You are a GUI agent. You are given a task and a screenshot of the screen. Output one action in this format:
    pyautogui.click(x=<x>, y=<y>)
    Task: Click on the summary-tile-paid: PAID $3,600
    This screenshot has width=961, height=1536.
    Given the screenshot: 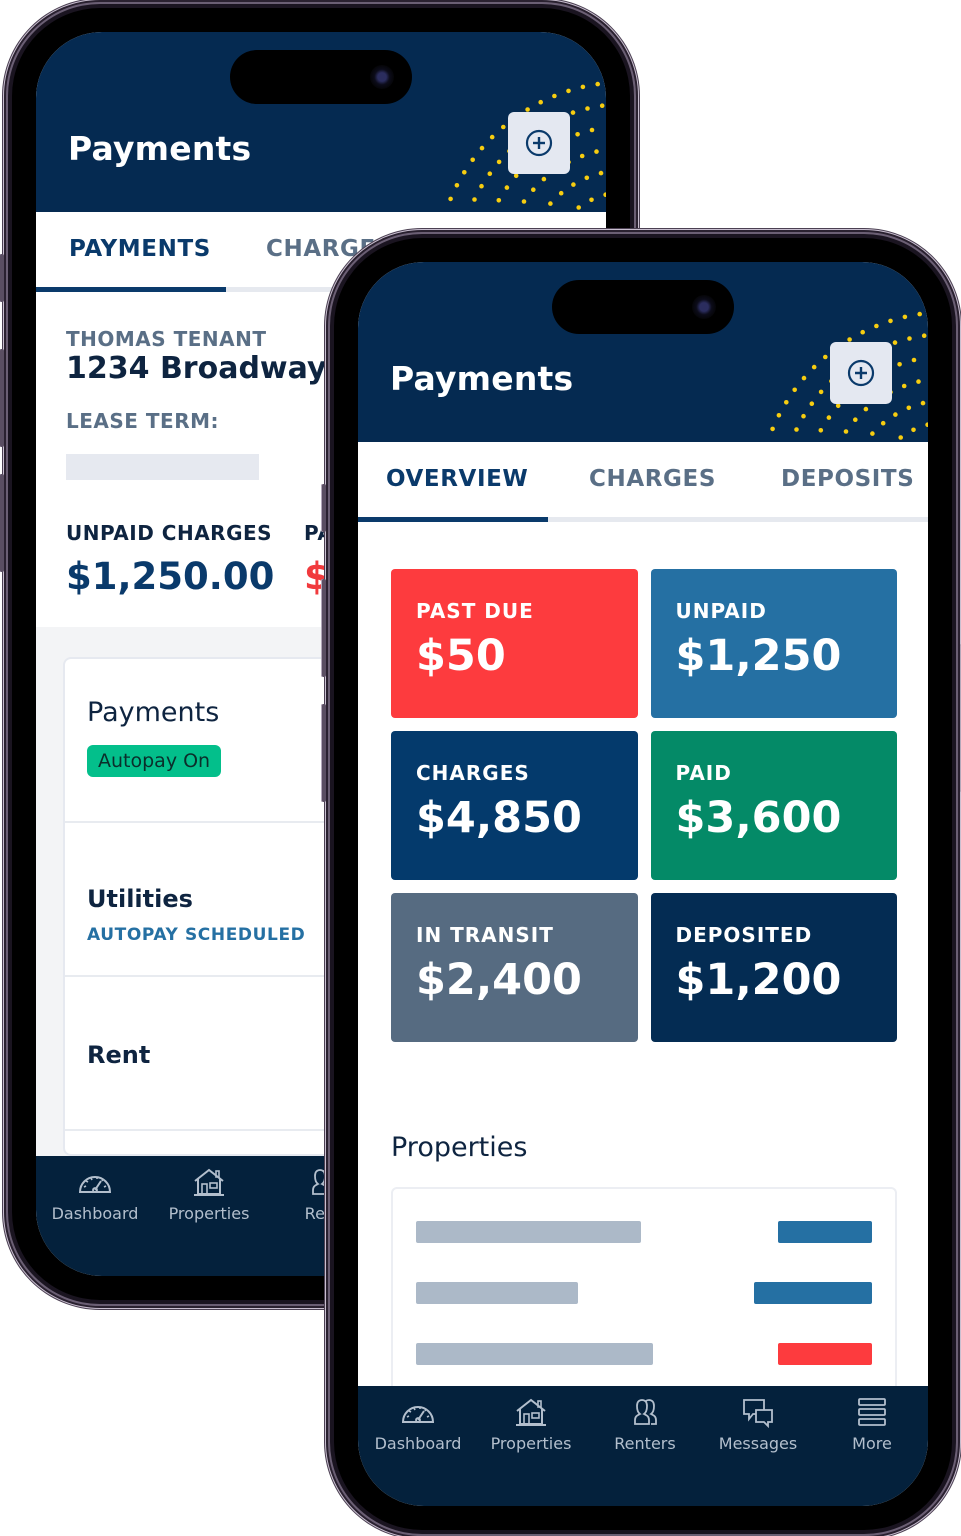 What is the action you would take?
    pyautogui.click(x=773, y=805)
    